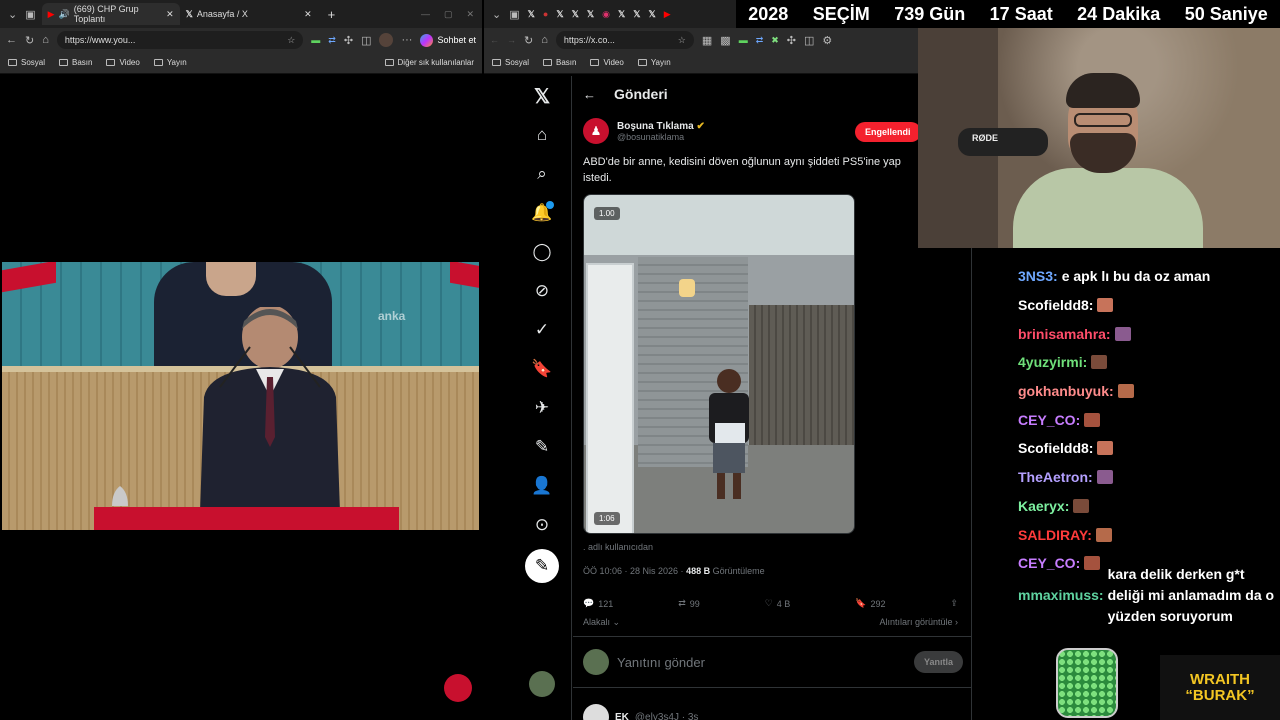 The image size is (1280, 720). Describe the element at coordinates (607, 213) in the screenshot. I see `playback-speed-badge: 1.00` at that location.